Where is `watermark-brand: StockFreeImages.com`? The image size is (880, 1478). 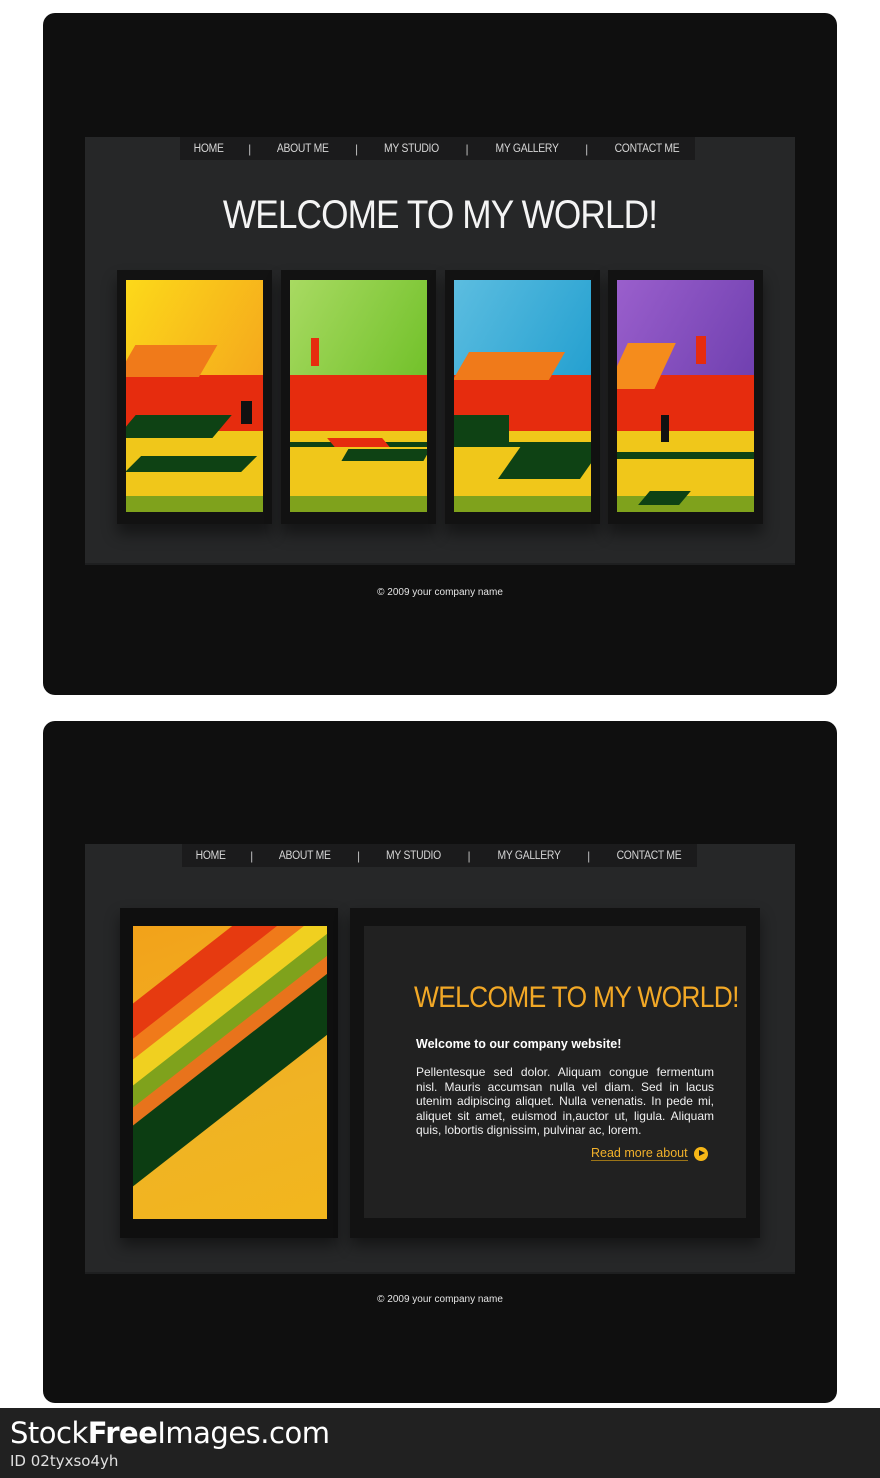
watermark-brand: StockFreeImages.com is located at coordinates (170, 1433).